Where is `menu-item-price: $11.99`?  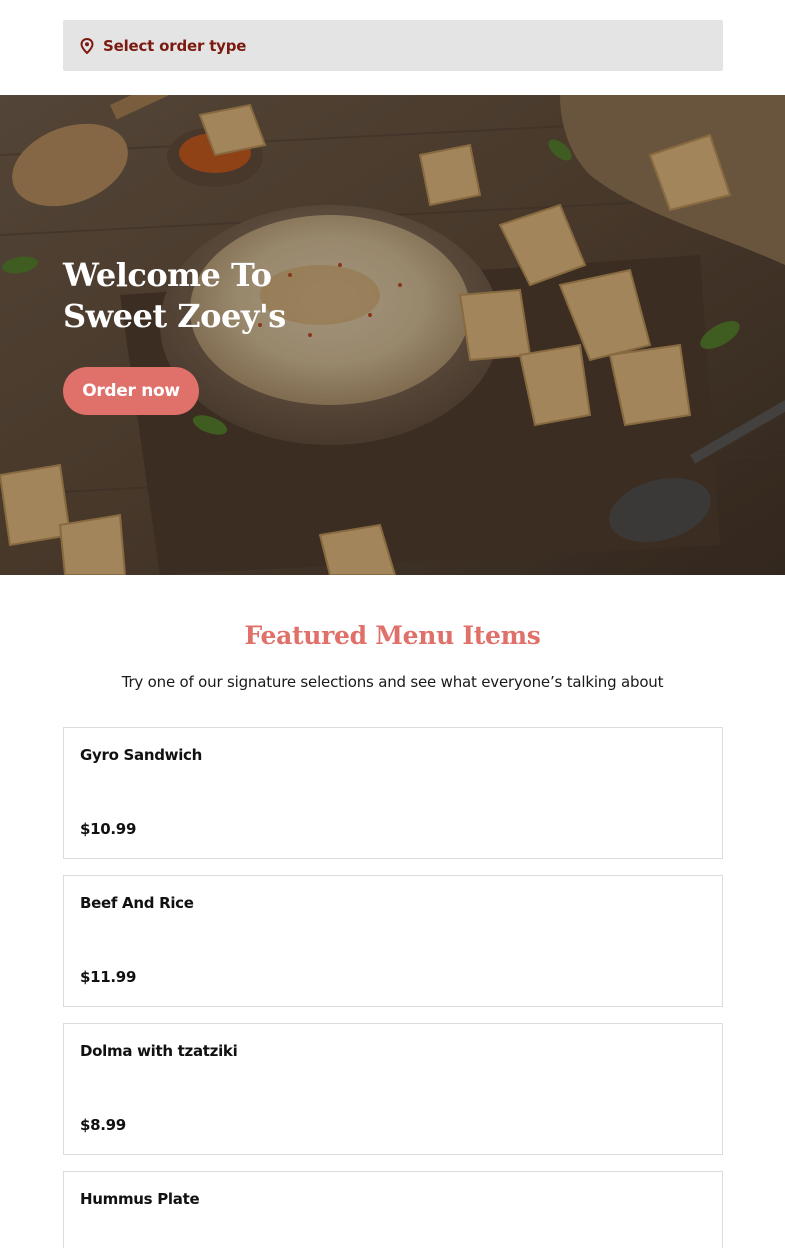 menu-item-price: $11.99 is located at coordinates (108, 977).